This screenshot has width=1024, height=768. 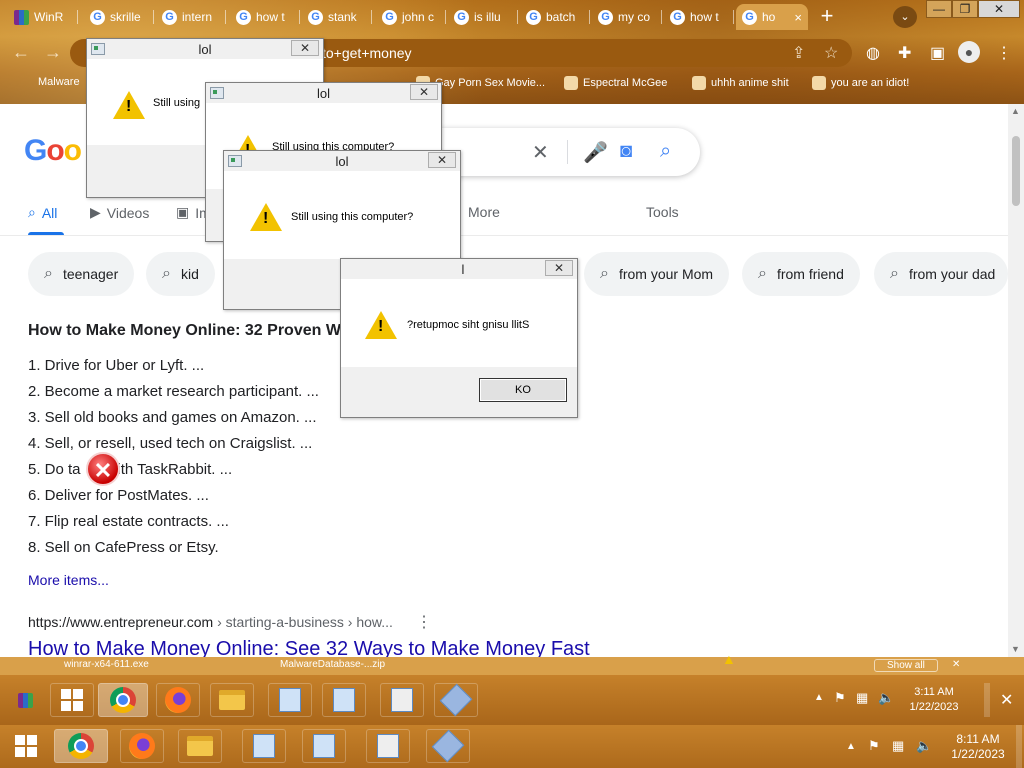 What do you see at coordinates (1004, 53) in the screenshot?
I see `menu-kebab-icon: ⋮` at bounding box center [1004, 53].